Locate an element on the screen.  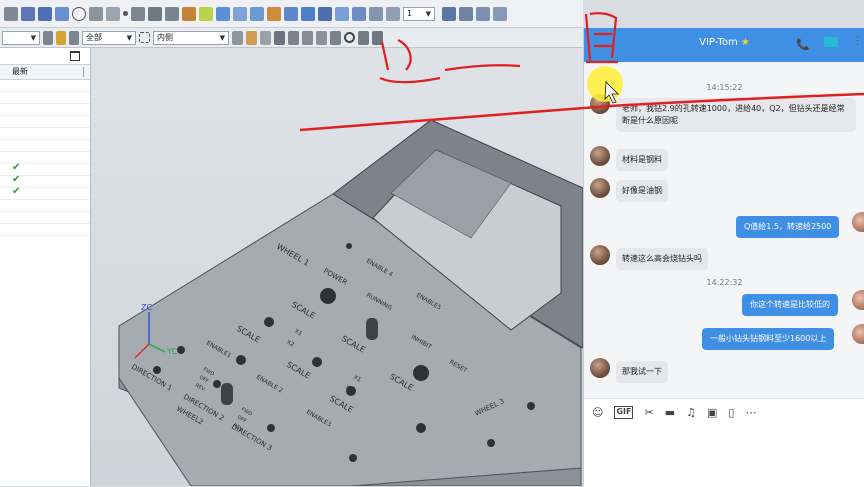
message-bubble: 你这个转速是比较低的 is located at coordinates (790, 305).